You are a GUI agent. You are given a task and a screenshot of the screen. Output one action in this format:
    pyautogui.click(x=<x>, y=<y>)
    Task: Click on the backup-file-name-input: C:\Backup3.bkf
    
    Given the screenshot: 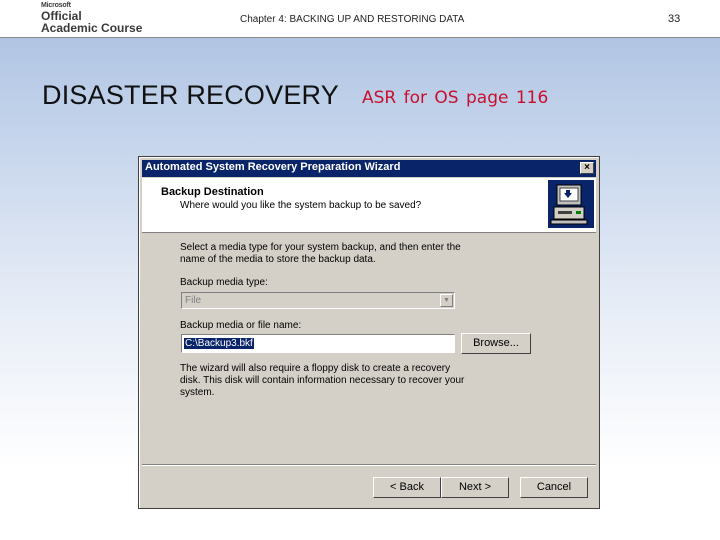 What is the action you would take?
    pyautogui.click(x=318, y=343)
    